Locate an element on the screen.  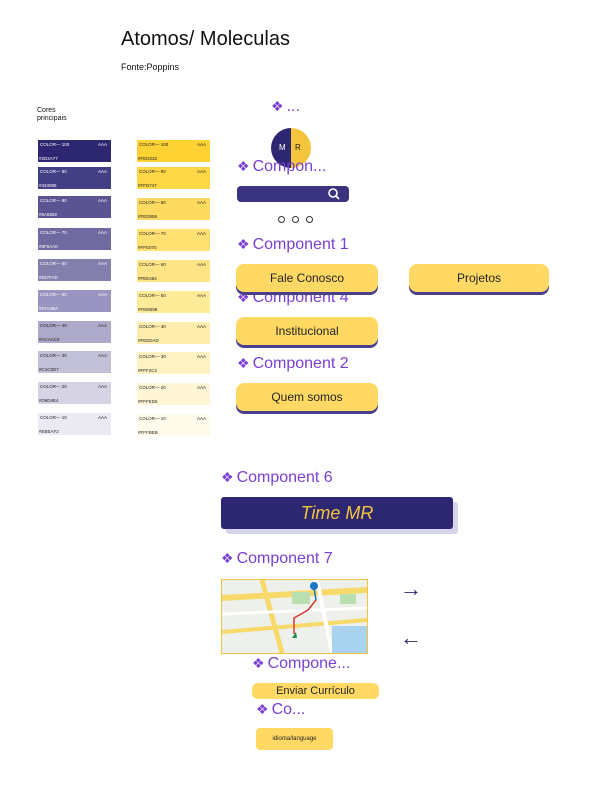
swatch-hex: #FED858 is located at coordinates (148, 216).